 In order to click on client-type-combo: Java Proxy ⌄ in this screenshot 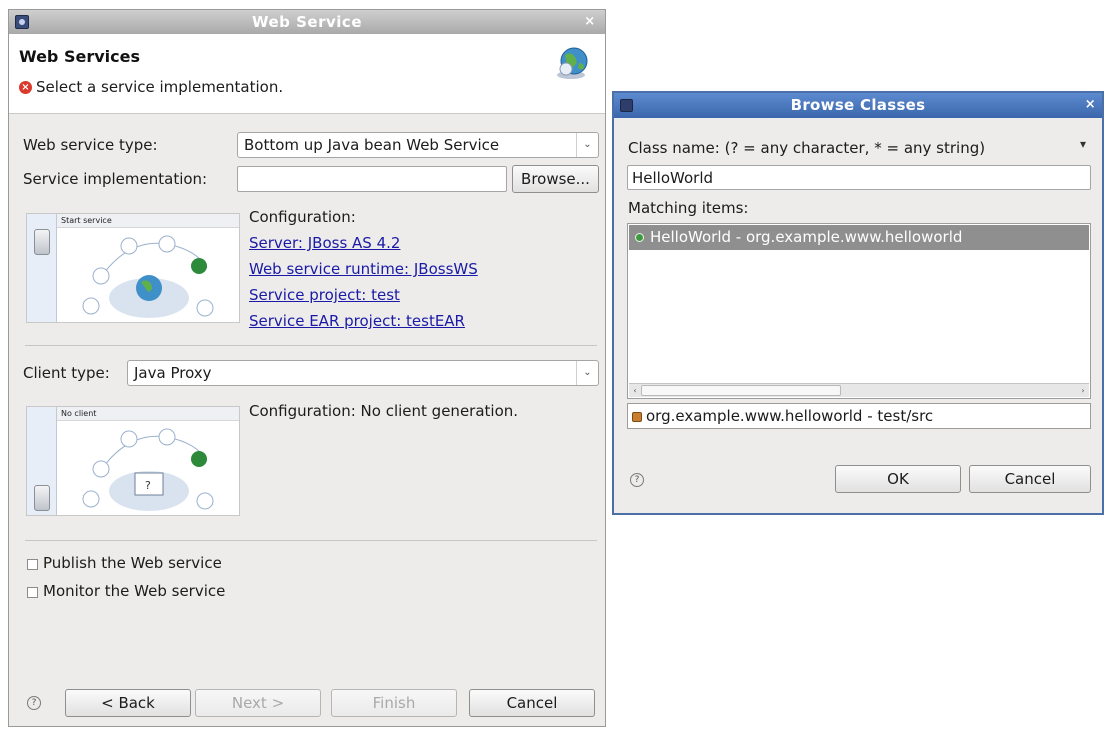, I will do `click(363, 373)`.